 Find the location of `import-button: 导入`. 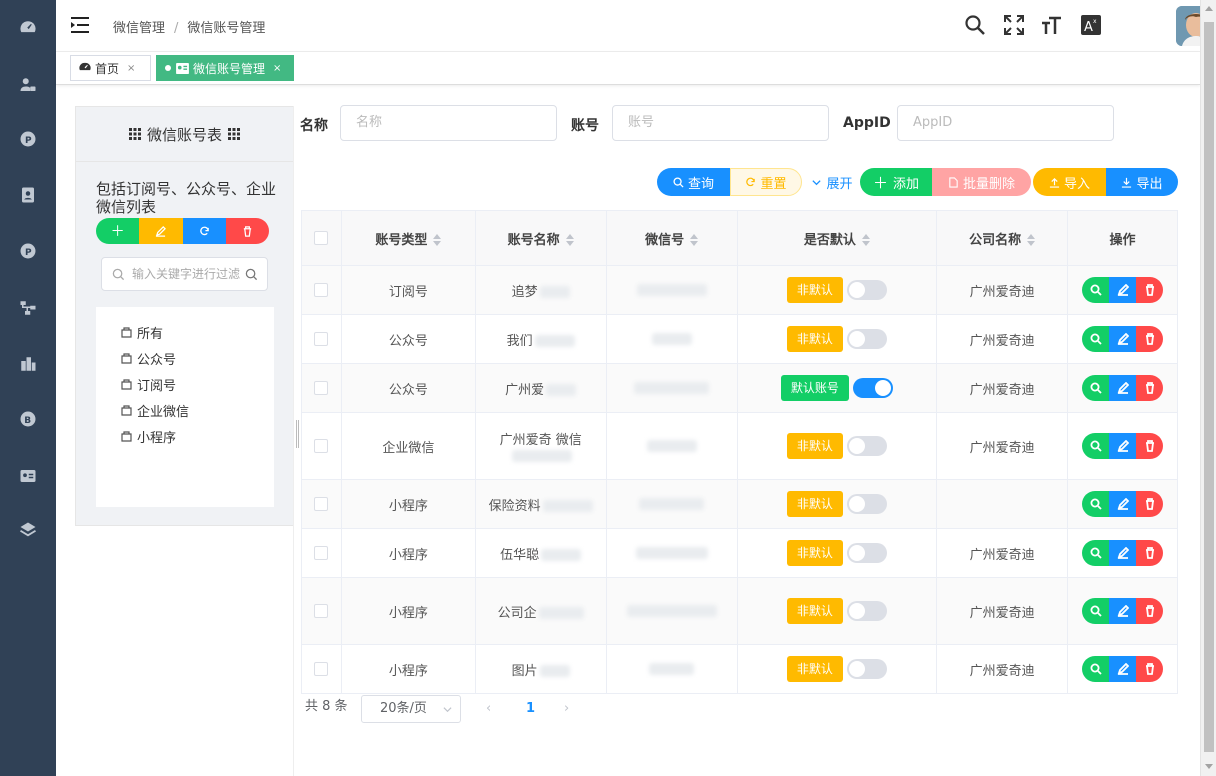

import-button: 导入 is located at coordinates (1069, 182).